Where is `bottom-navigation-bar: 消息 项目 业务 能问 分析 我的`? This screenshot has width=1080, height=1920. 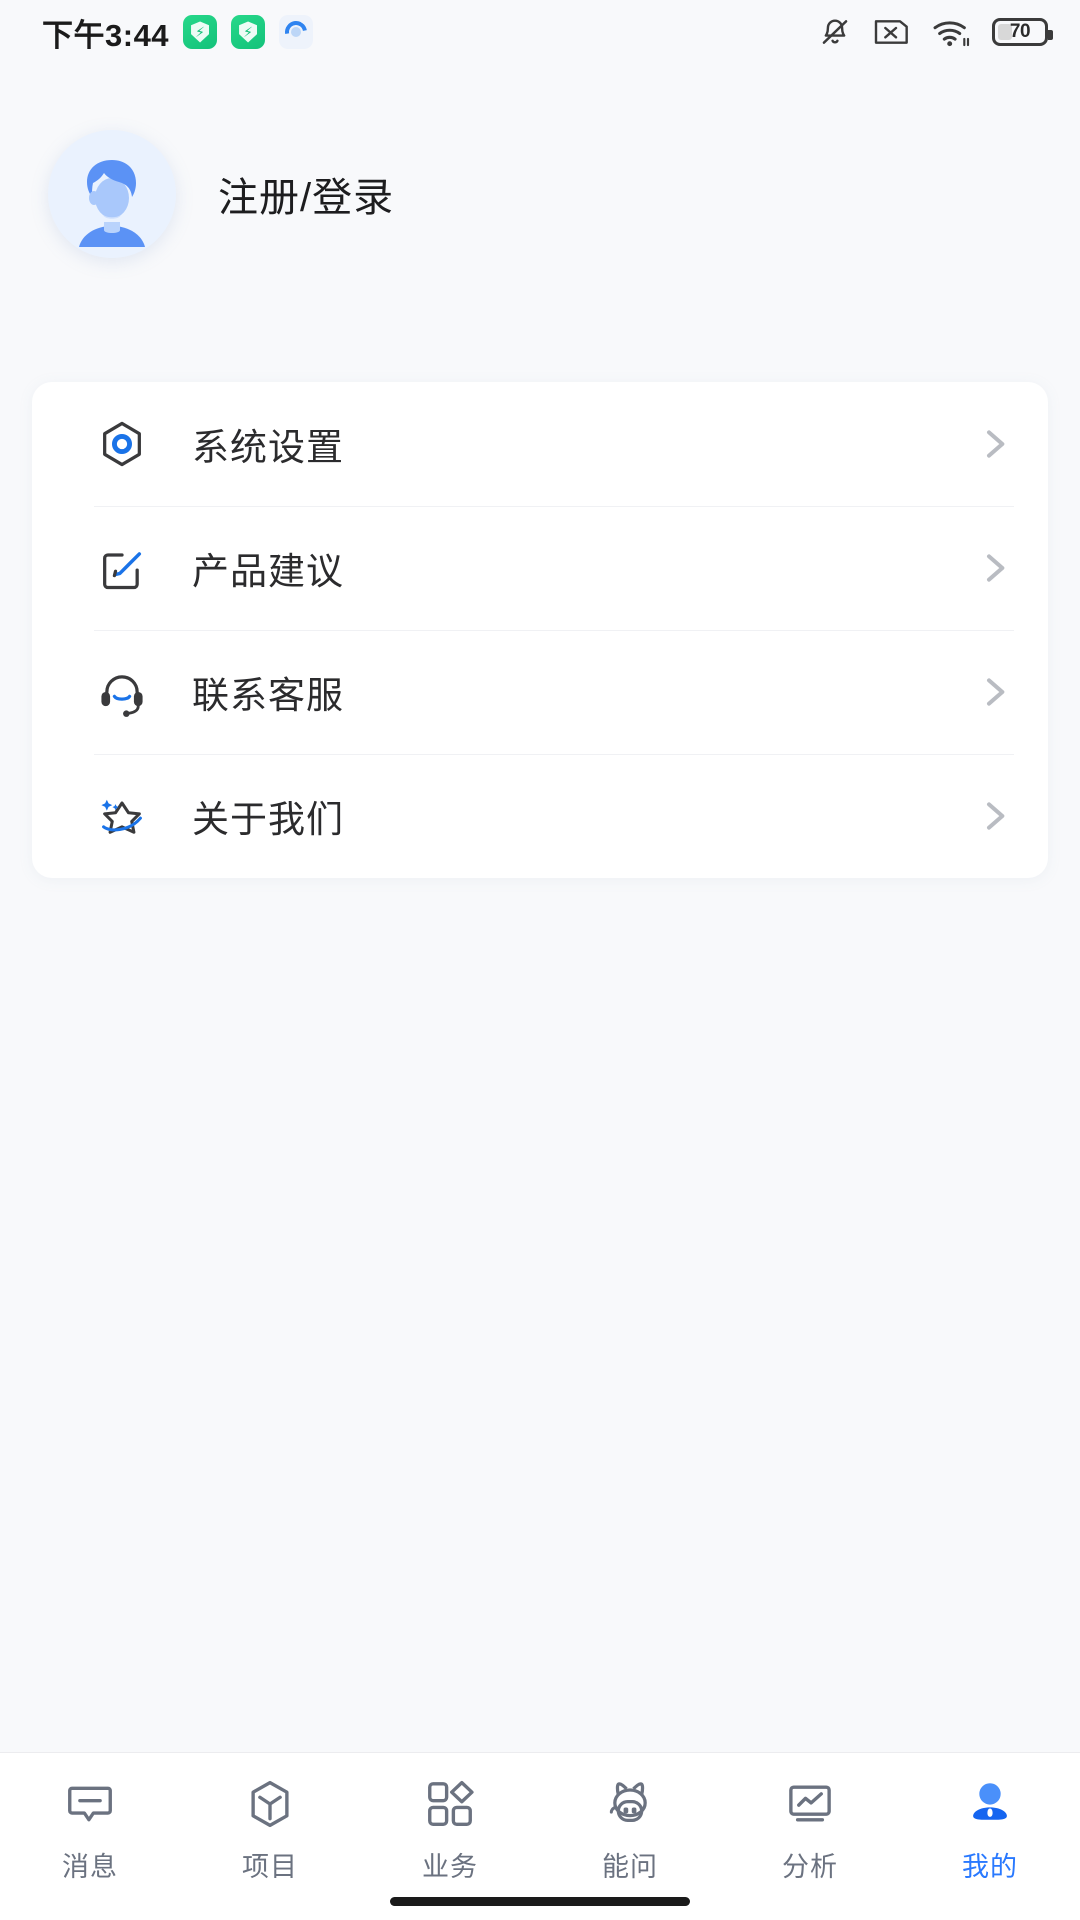
bottom-navigation-bar: 消息 项目 业务 能问 分析 我的 is located at coordinates (540, 1836).